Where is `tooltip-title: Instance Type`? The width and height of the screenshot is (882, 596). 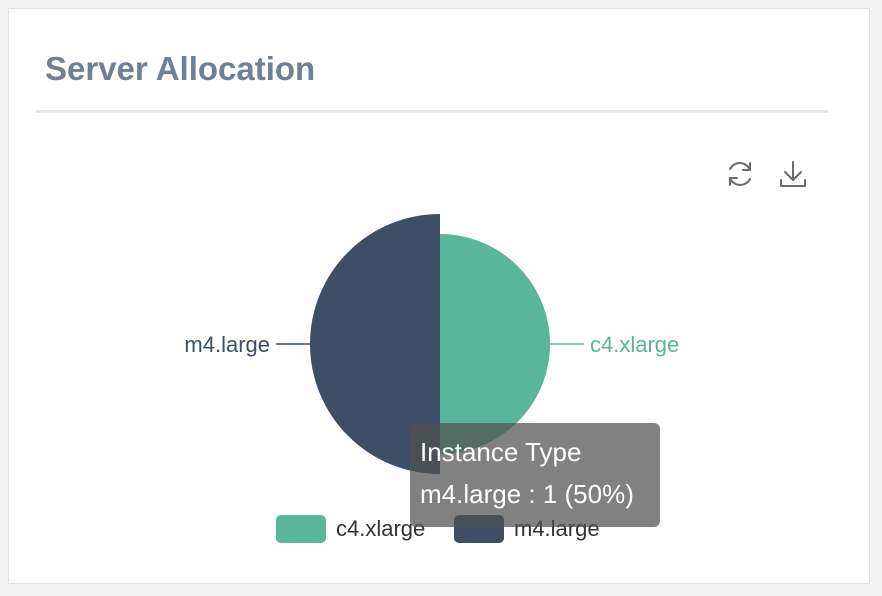
tooltip-title: Instance Type is located at coordinates (501, 452).